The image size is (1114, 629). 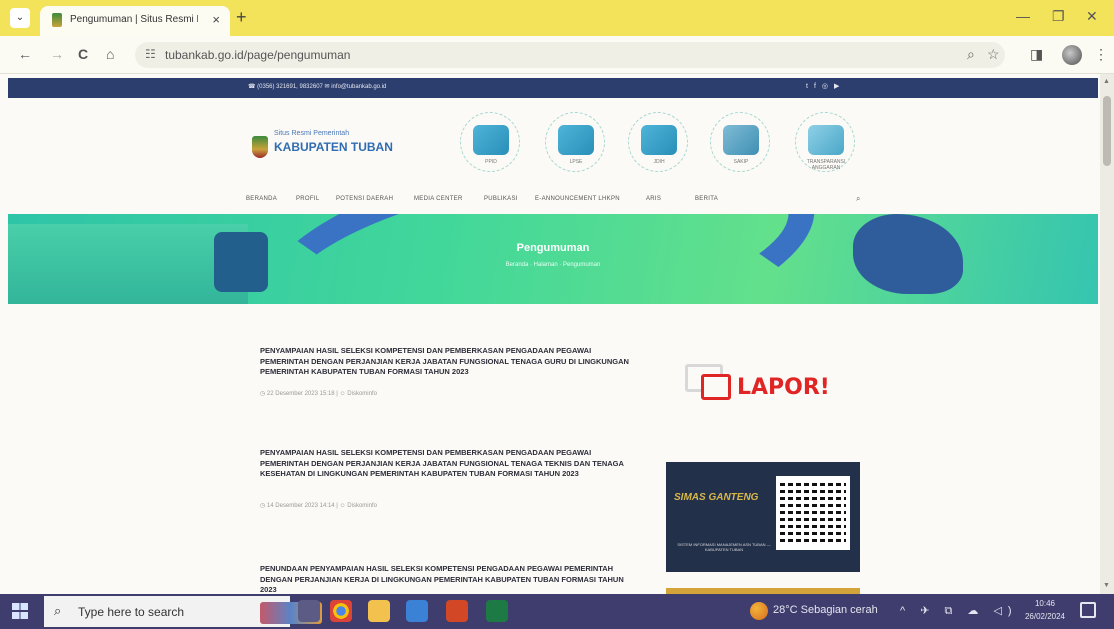 What do you see at coordinates (716, 387) in the screenshot?
I see `chat-bubble-icon` at bounding box center [716, 387].